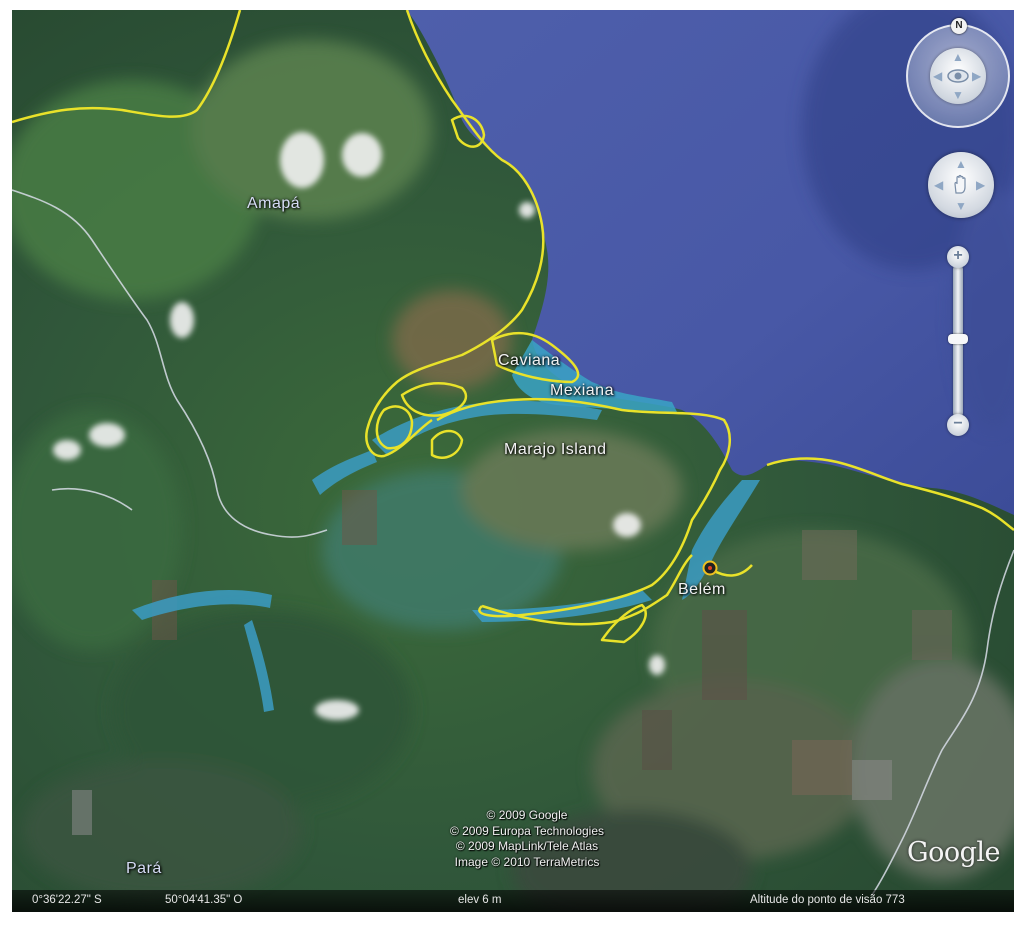 This screenshot has height=929, width=1024. Describe the element at coordinates (827, 900) in the screenshot. I see `altitude-readout: Altitude do ponto de visão 773` at that location.